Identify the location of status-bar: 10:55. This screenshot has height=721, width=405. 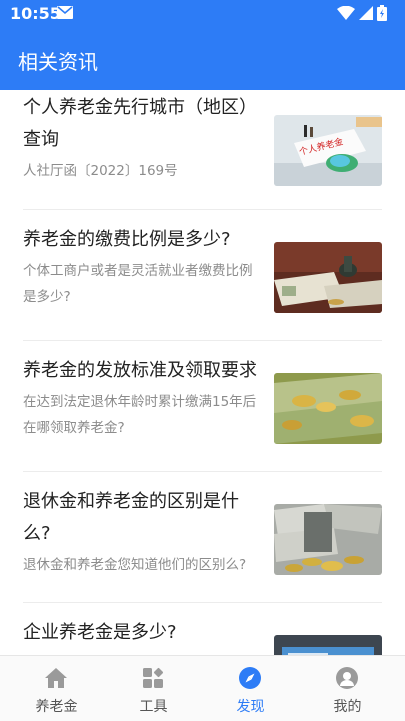
(202, 14).